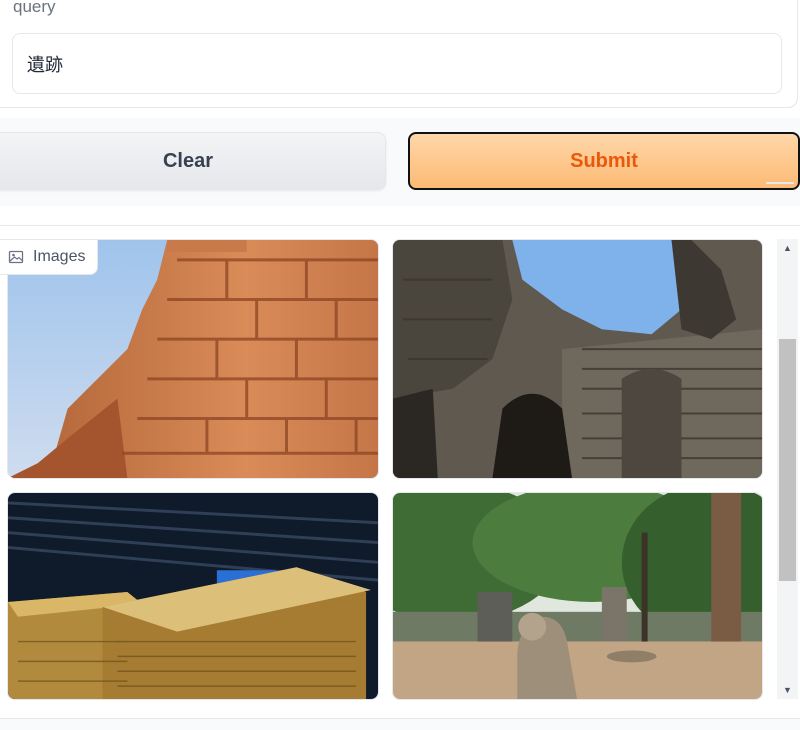 The image size is (800, 730). What do you see at coordinates (193, 596) in the screenshot?
I see `gallery-image-sarcophagi` at bounding box center [193, 596].